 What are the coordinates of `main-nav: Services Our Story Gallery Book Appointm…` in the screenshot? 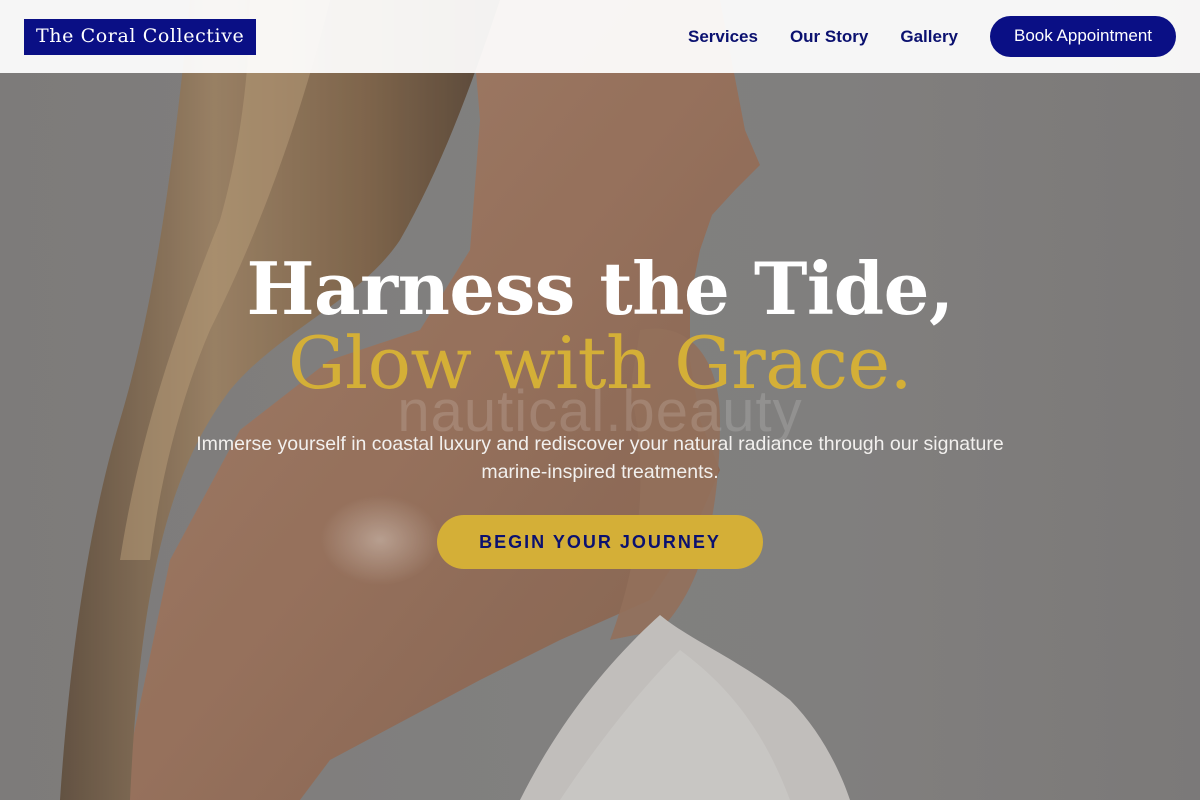 It's located at (932, 36).